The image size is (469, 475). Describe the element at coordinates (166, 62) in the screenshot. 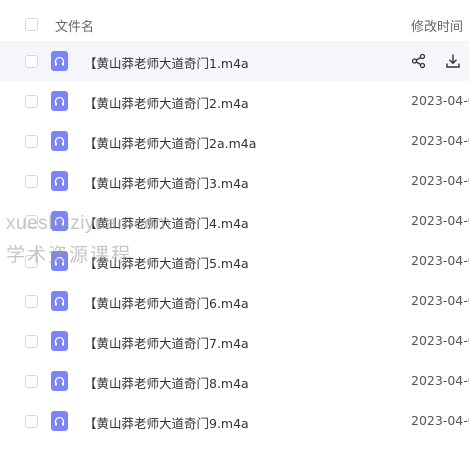

I see `file-name: 【黄山莽老师大道奇门1.m4a` at that location.